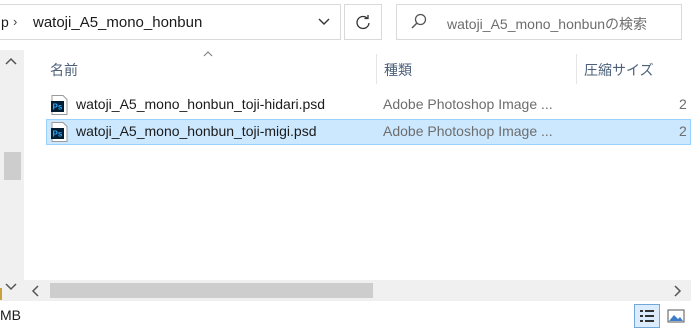 The height and width of the screenshot is (332, 691). Describe the element at coordinates (5, 22) in the screenshot. I see `breadcrumb-previous: p` at that location.